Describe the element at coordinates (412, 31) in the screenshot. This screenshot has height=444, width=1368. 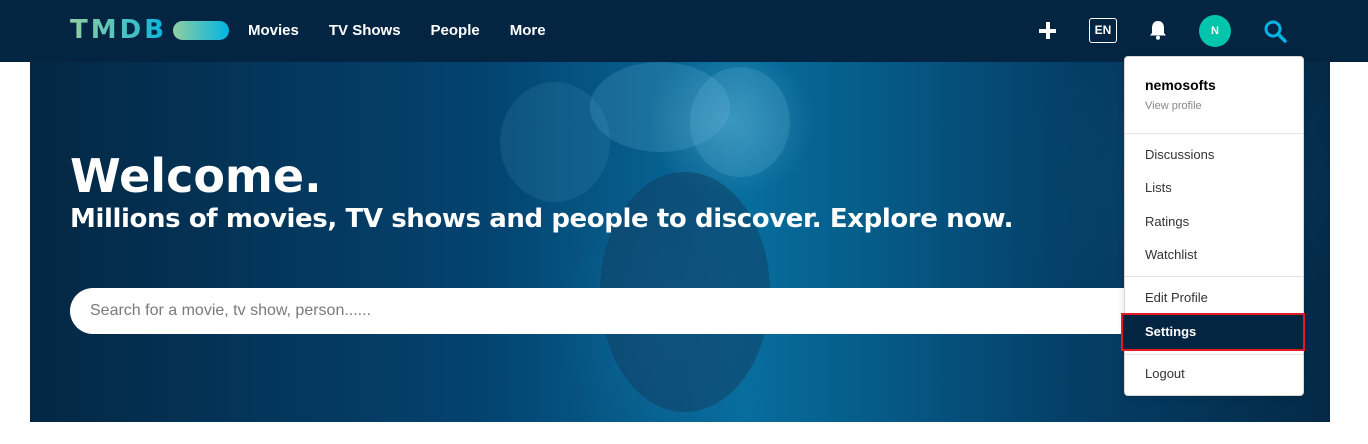
I see `main-nav: Movies TV Shows People More` at that location.